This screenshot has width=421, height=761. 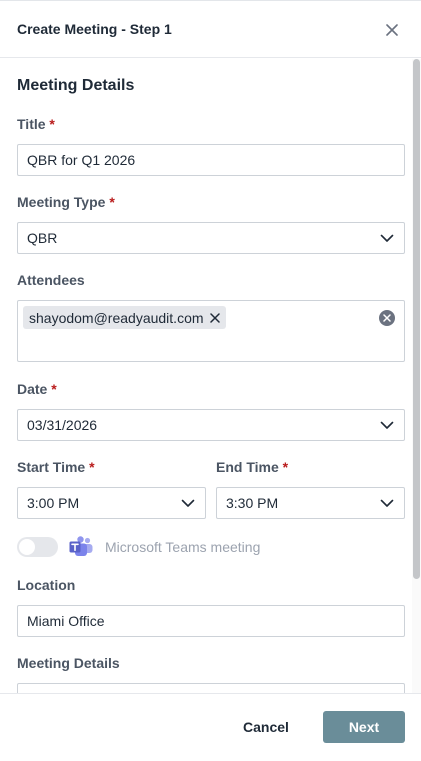 I want to click on meeting-details-label: Meeting Details, so click(x=68, y=663).